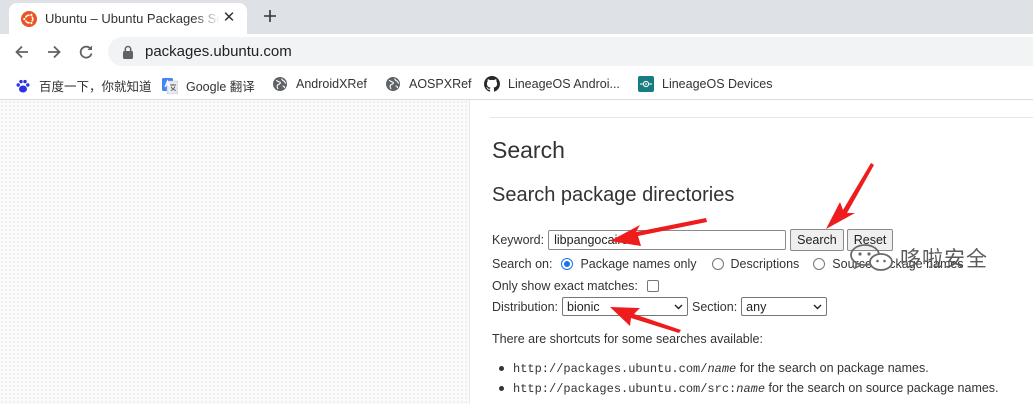 The image size is (1033, 404). I want to click on radio-package-names, so click(567, 264).